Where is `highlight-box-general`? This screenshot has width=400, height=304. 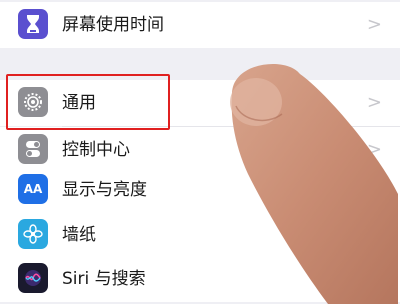 highlight-box-general is located at coordinates (88, 102).